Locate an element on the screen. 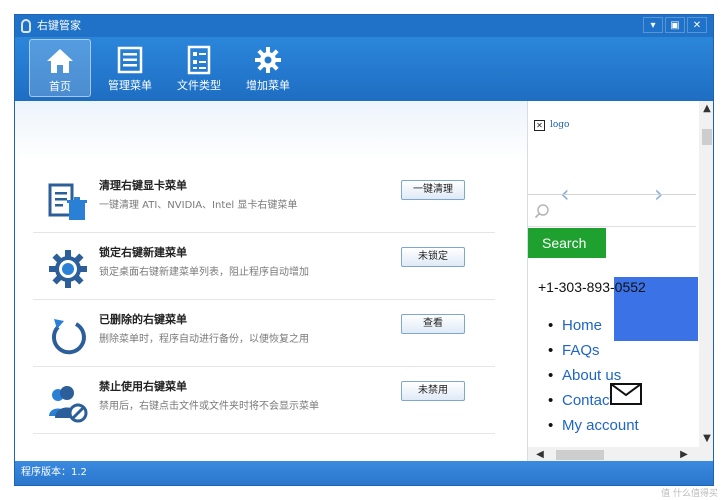  menu-list-icon is located at coordinates (130, 60).